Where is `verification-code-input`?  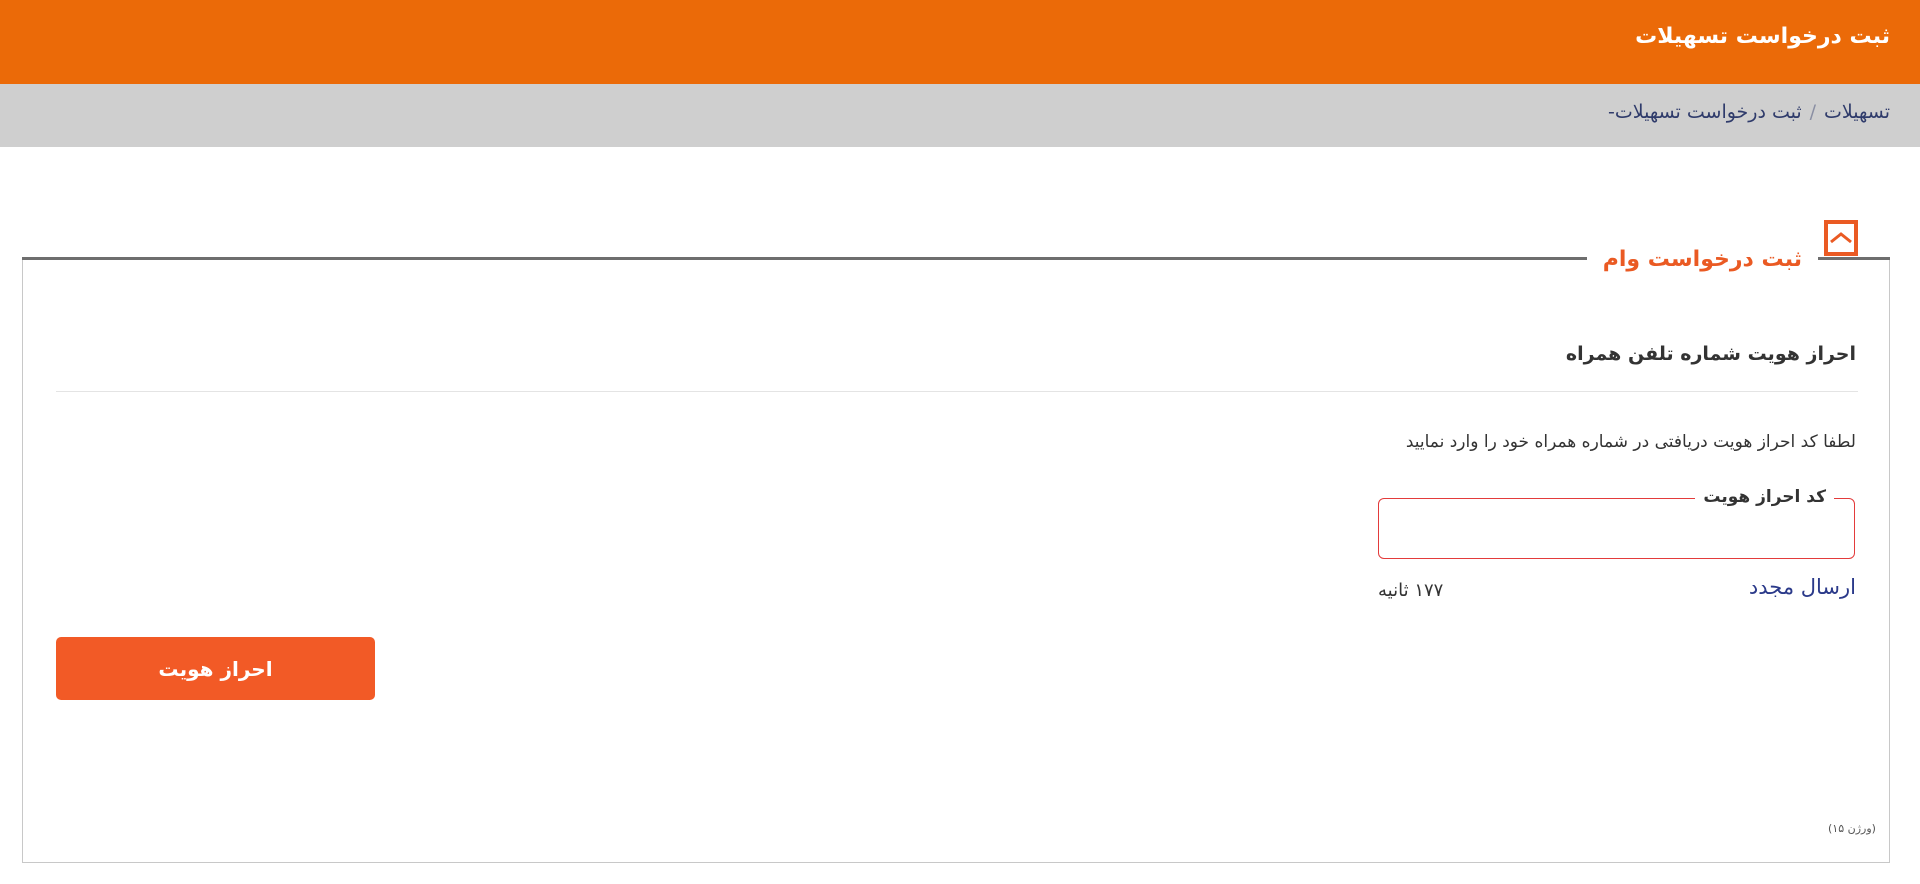 verification-code-input is located at coordinates (1616, 532).